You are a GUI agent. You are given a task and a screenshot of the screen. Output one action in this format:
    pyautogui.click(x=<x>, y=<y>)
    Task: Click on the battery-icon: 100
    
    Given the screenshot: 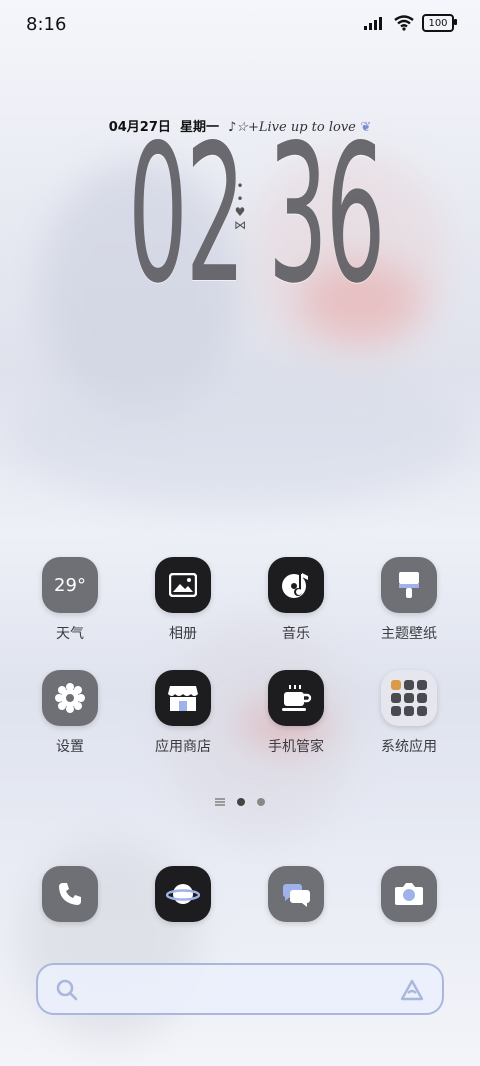 What is the action you would take?
    pyautogui.click(x=439, y=23)
    